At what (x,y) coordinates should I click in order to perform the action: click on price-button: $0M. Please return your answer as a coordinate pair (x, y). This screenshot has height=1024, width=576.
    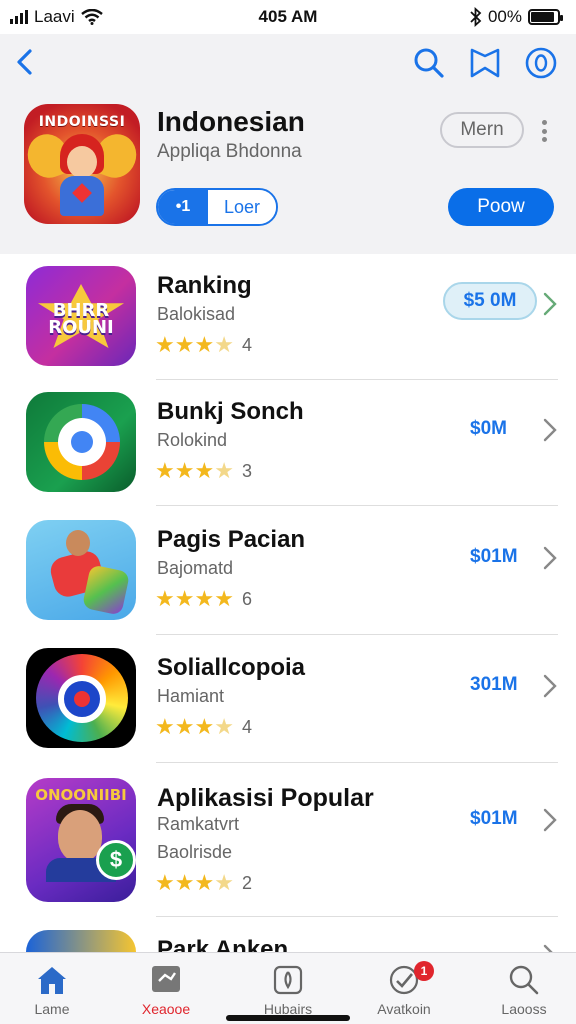
    Looking at the image, I should click on (488, 429).